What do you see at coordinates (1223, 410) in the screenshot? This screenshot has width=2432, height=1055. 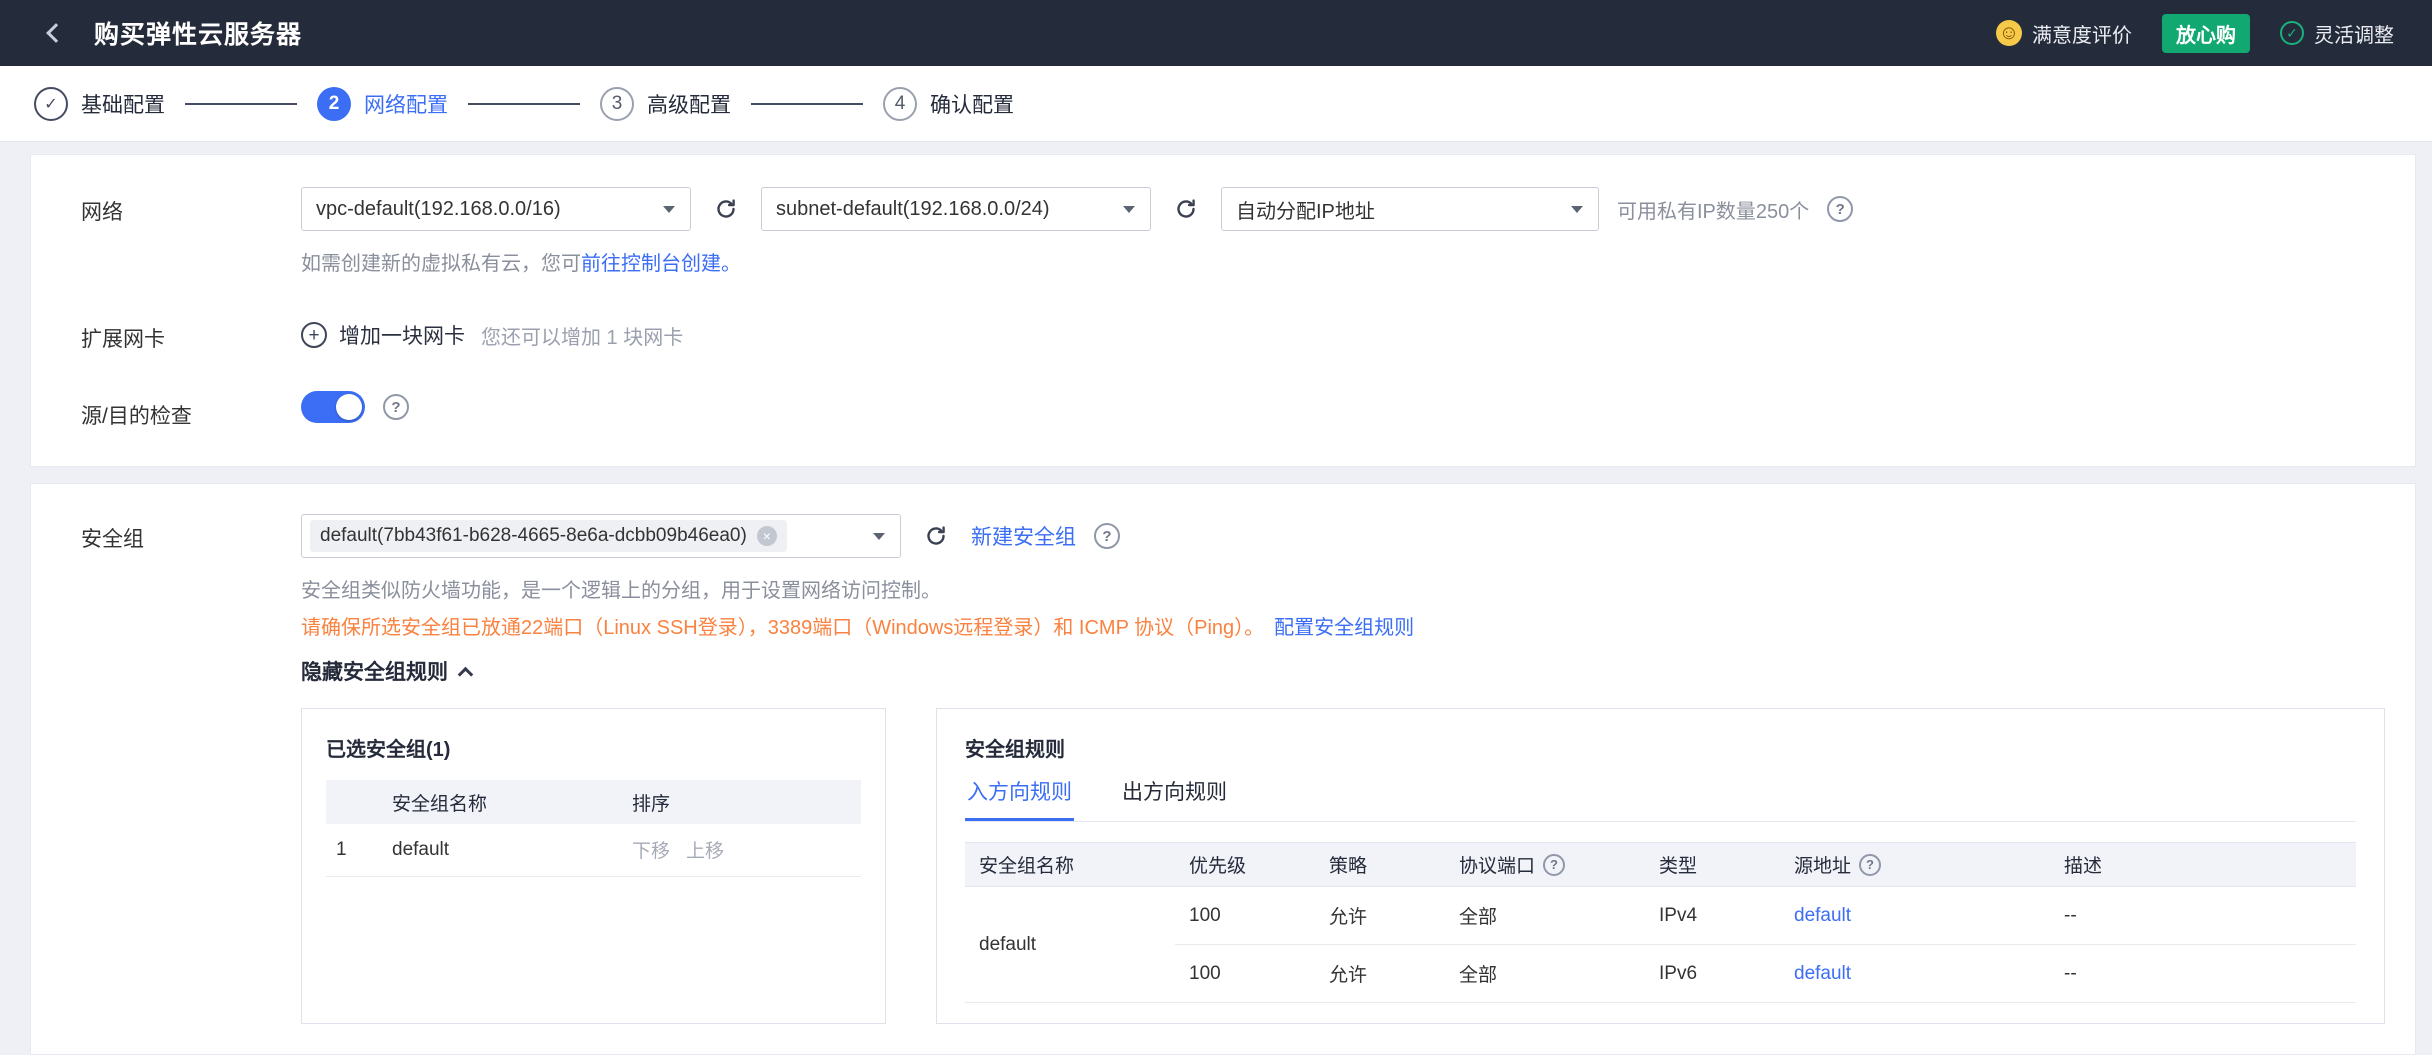 I see `src-dst-check-row: 源/目的检查 ?` at bounding box center [1223, 410].